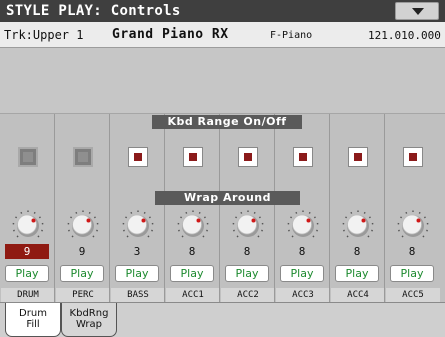 The height and width of the screenshot is (337, 445). Describe the element at coordinates (358, 295) in the screenshot. I see `track-name: ACC4` at that location.